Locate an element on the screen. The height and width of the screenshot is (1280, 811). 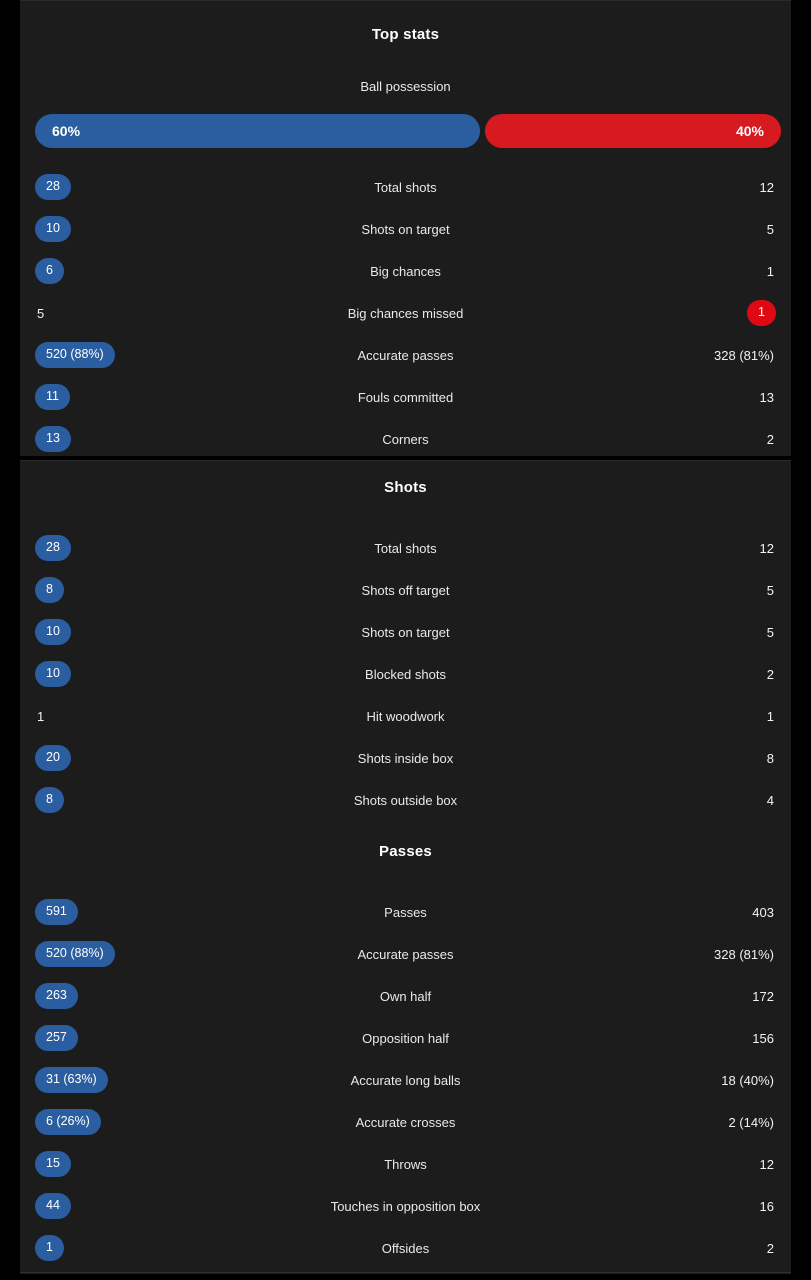
stat-home-value: 44 is located at coordinates (53, 1206).